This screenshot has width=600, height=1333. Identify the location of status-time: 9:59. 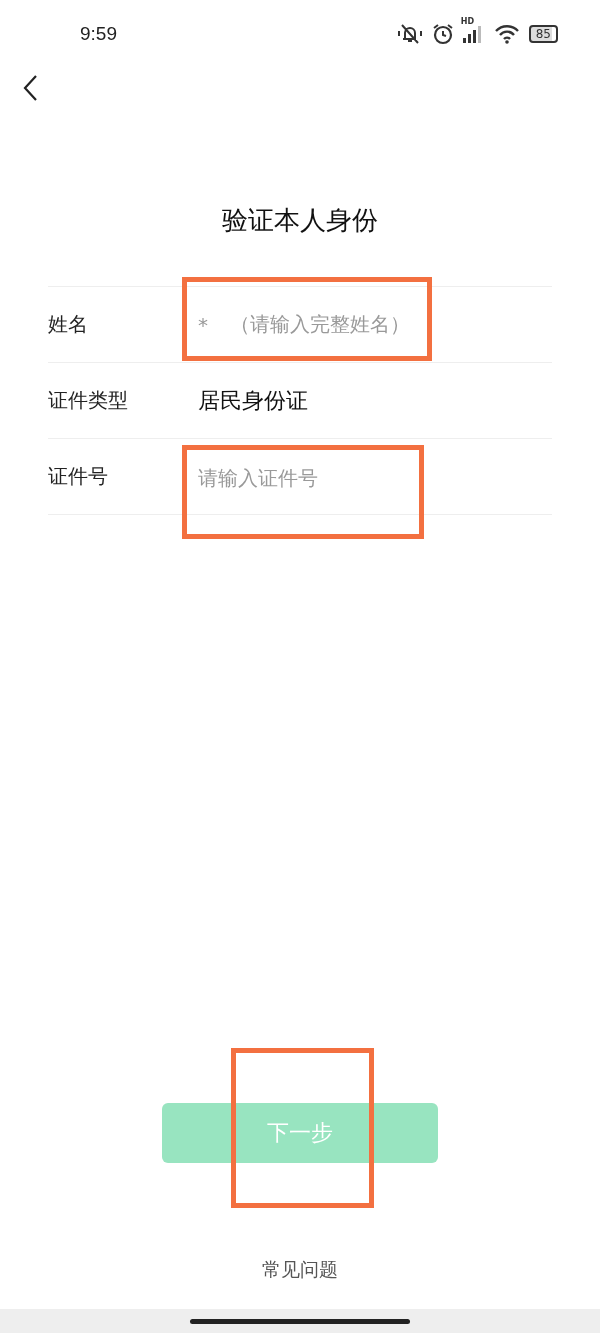
(98, 34).